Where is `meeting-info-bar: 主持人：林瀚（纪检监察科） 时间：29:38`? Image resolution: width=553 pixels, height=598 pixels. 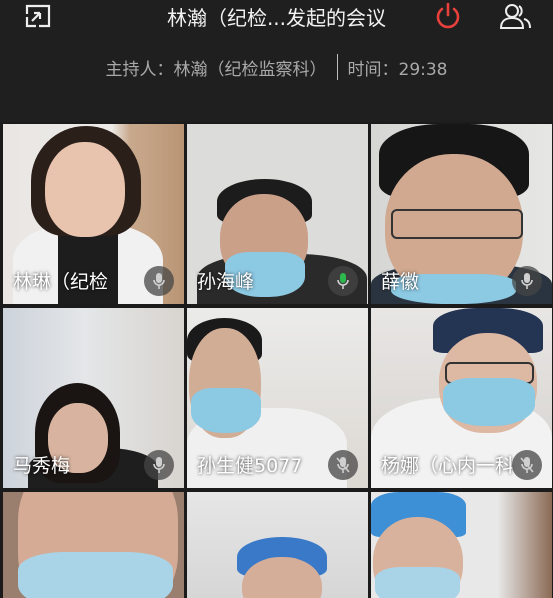
meeting-info-bar: 主持人：林瀚（纪检监察科） 时间：29:38 is located at coordinates (276, 67).